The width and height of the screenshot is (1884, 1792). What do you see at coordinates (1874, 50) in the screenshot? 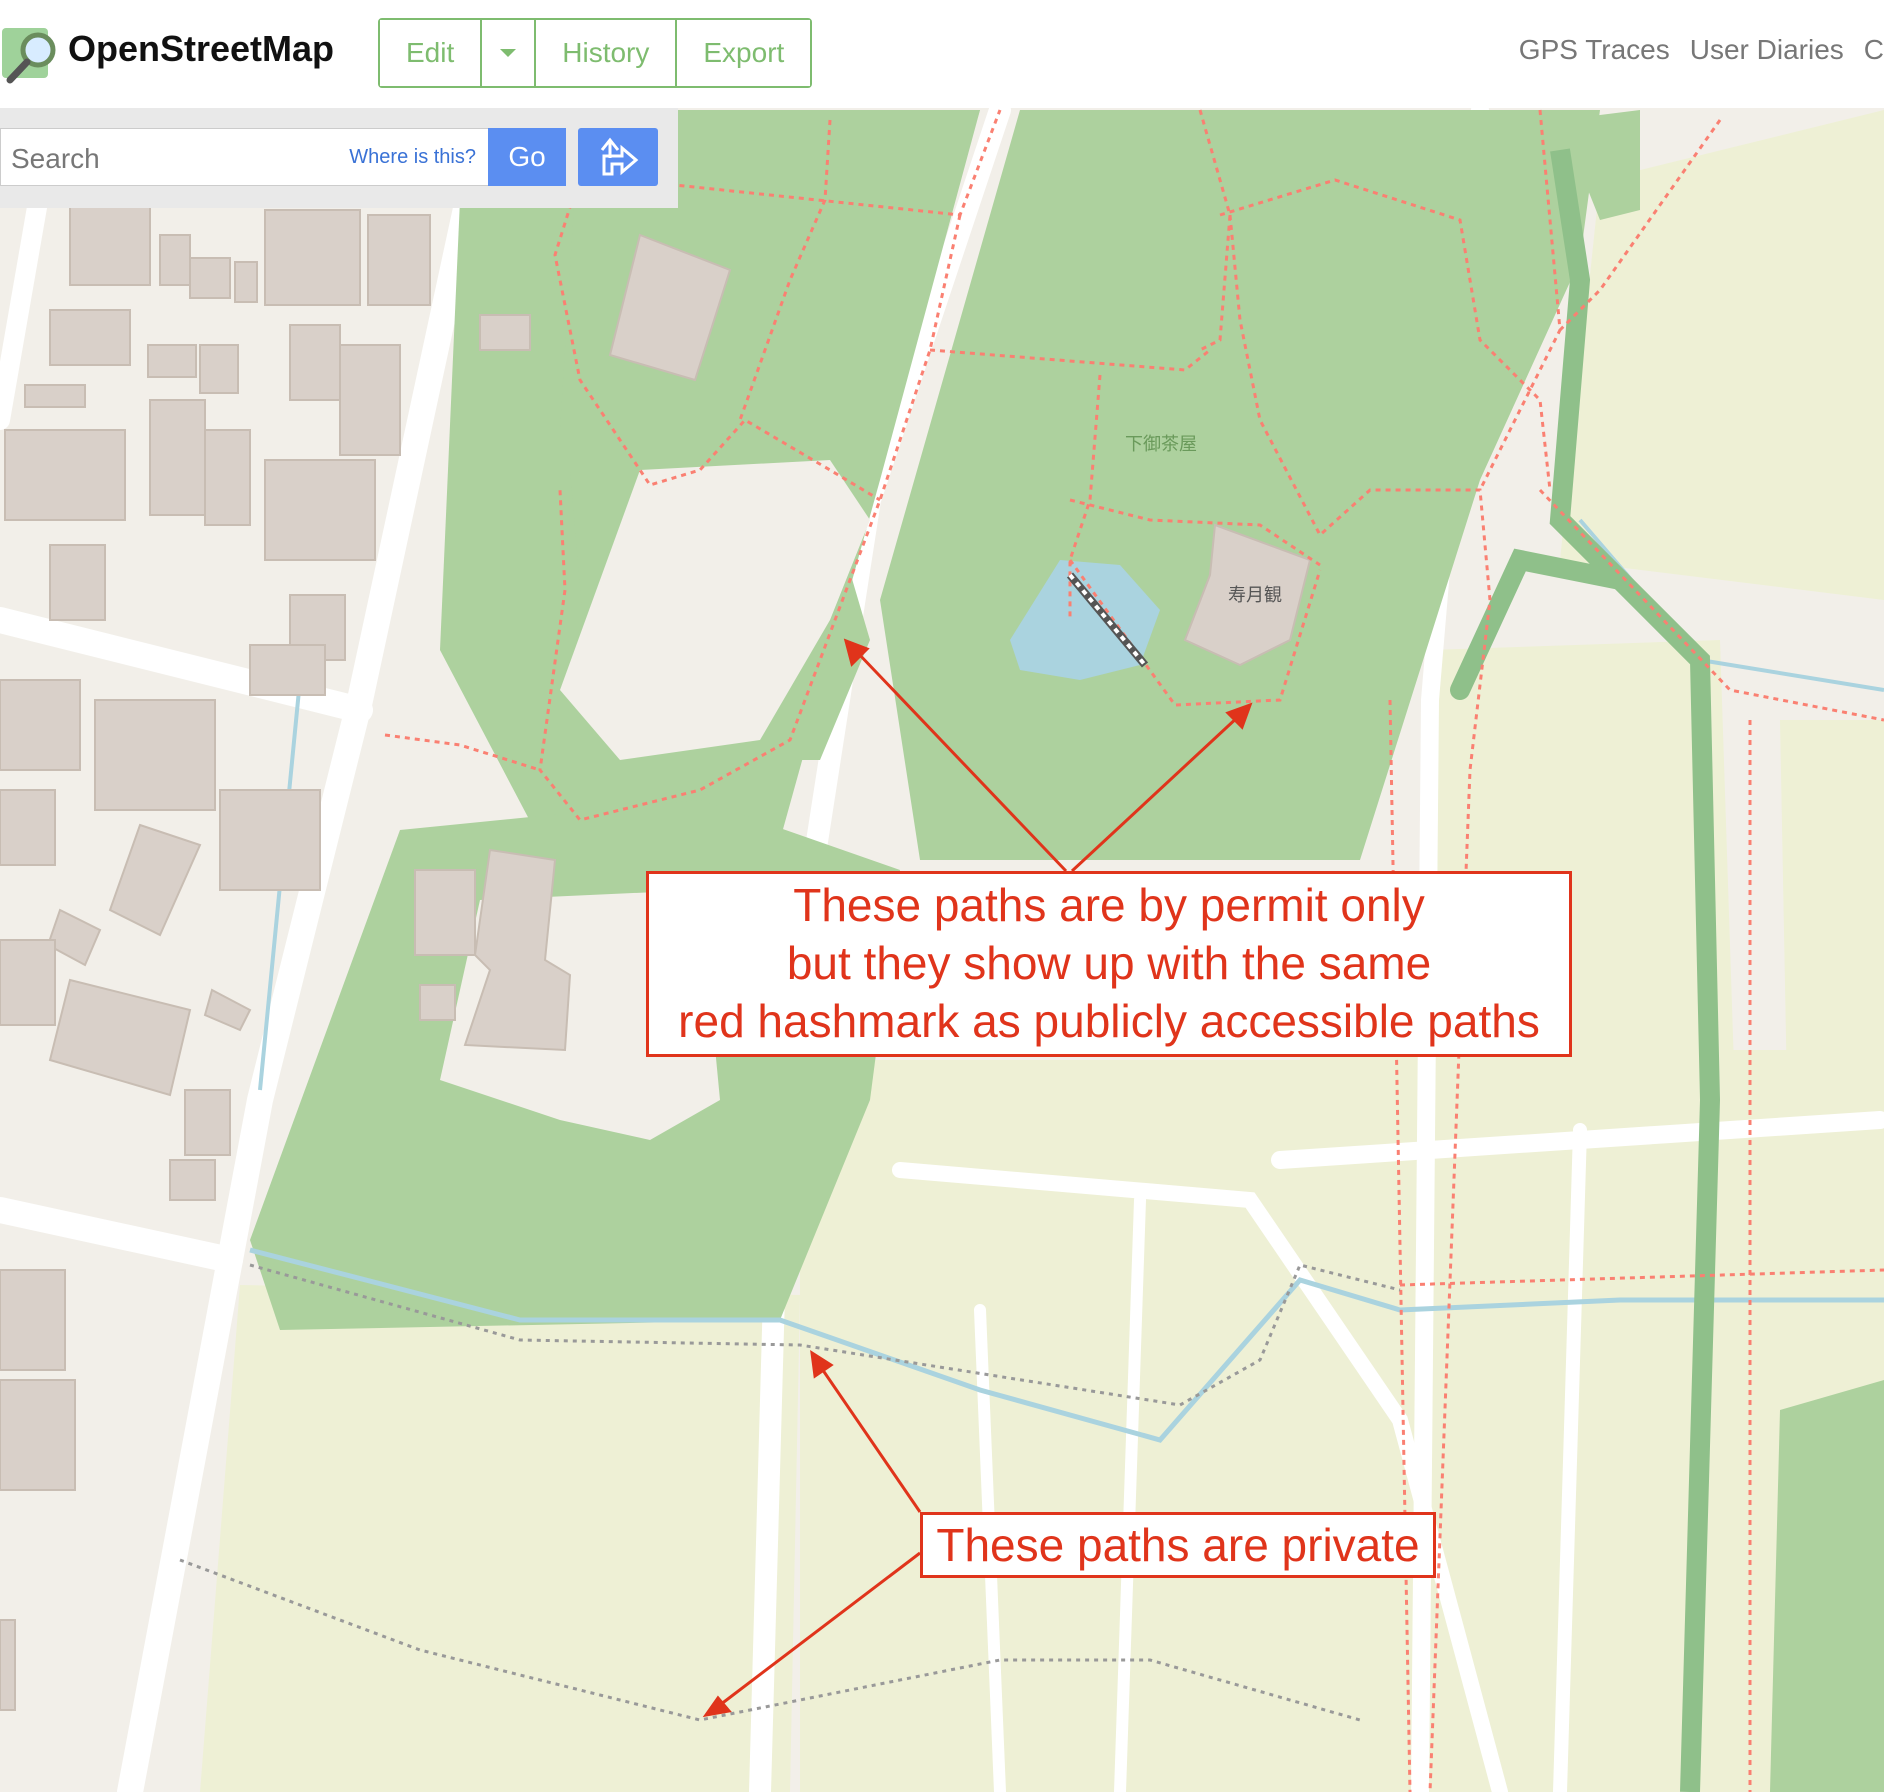
I see `nav-truncated: C` at bounding box center [1874, 50].